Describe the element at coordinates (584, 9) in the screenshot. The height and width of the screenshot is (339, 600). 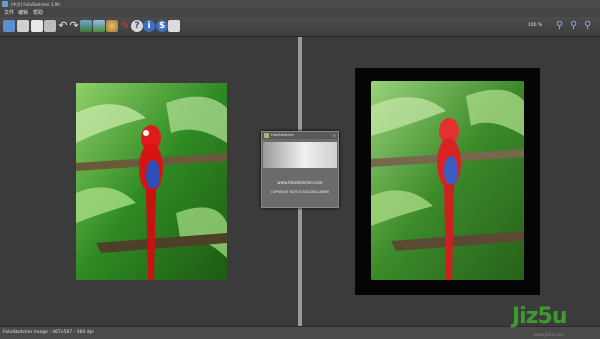
I see `window-controls: –□×` at that location.